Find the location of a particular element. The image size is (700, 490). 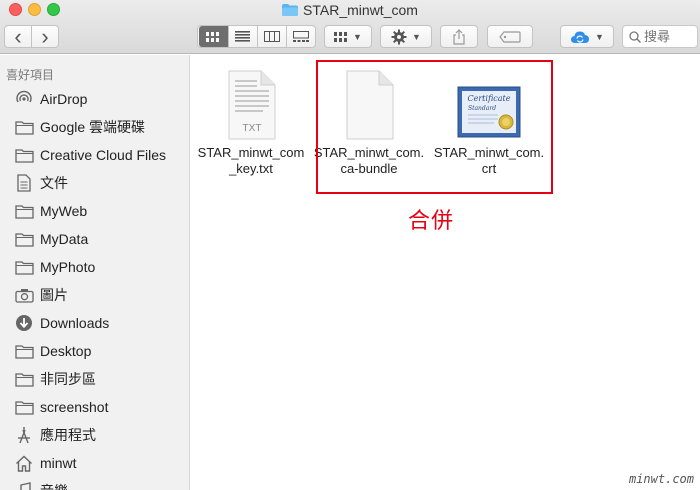

gallery-view-button is located at coordinates (300, 36).